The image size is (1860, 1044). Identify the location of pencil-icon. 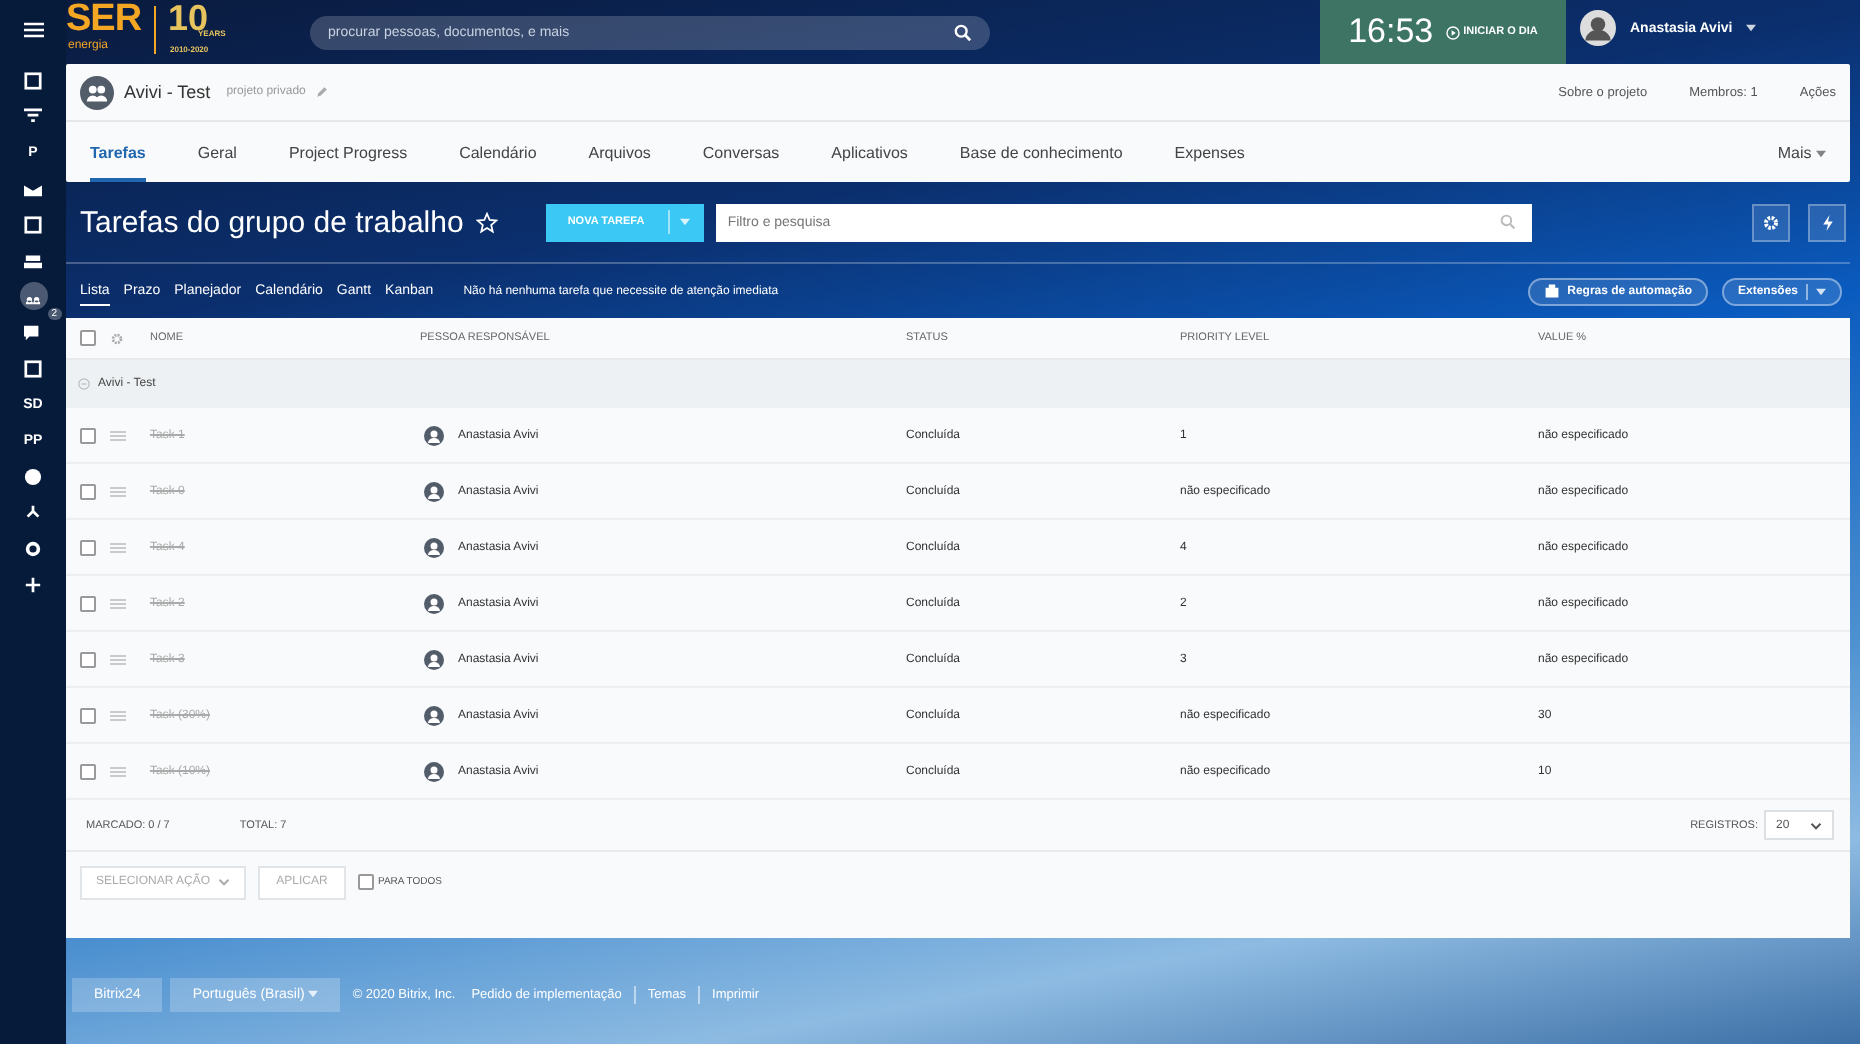
(321, 92).